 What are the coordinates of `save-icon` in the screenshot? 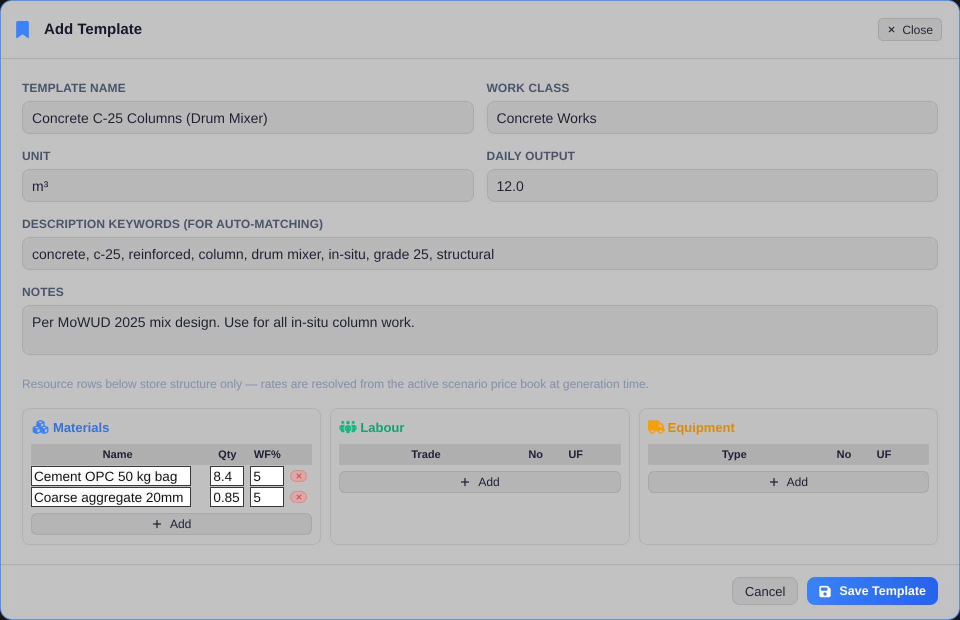 It's located at (825, 591).